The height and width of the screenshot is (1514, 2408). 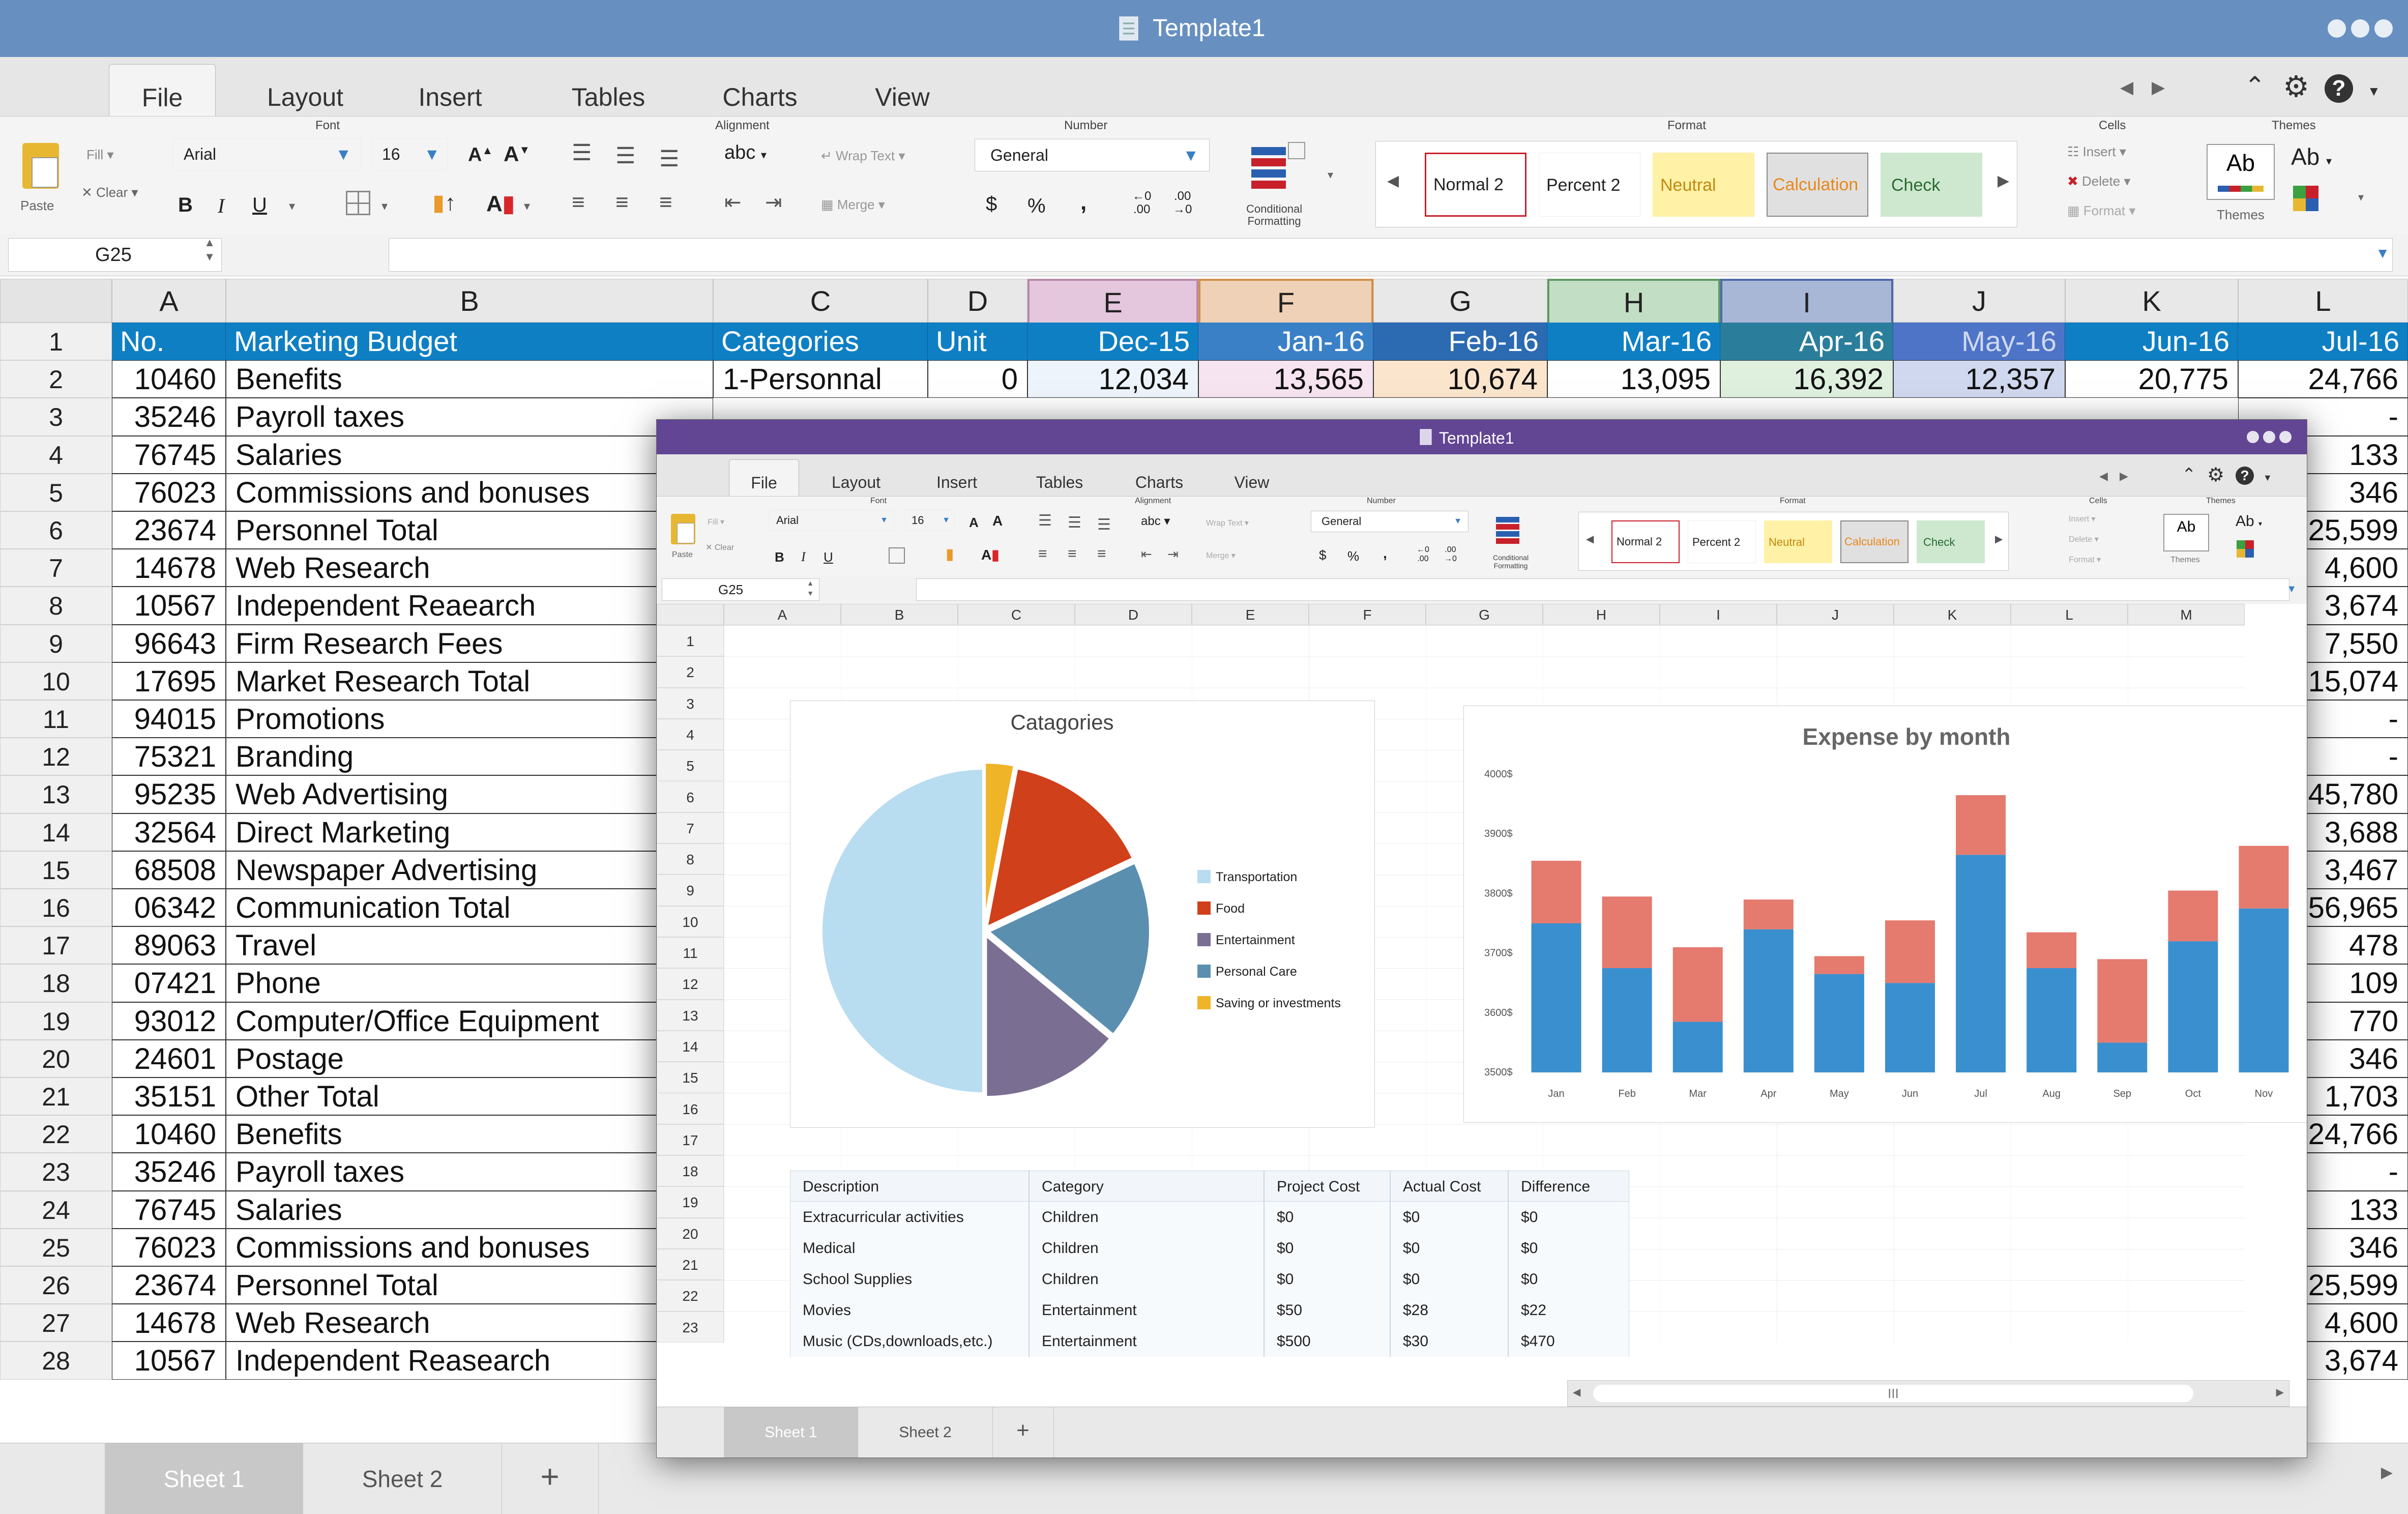 What do you see at coordinates (56, 454) in the screenshot?
I see `row-header: 4` at bounding box center [56, 454].